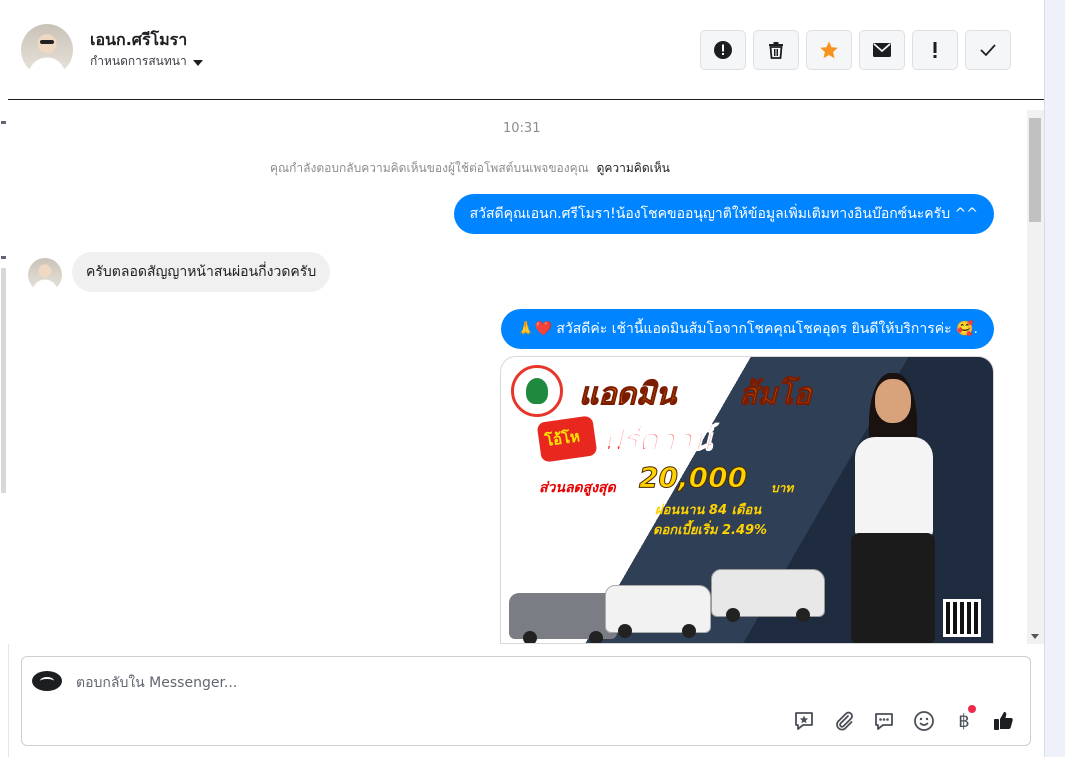 The image size is (1065, 757). I want to click on assign-label: กำหนดการสนทนา, so click(138, 61).